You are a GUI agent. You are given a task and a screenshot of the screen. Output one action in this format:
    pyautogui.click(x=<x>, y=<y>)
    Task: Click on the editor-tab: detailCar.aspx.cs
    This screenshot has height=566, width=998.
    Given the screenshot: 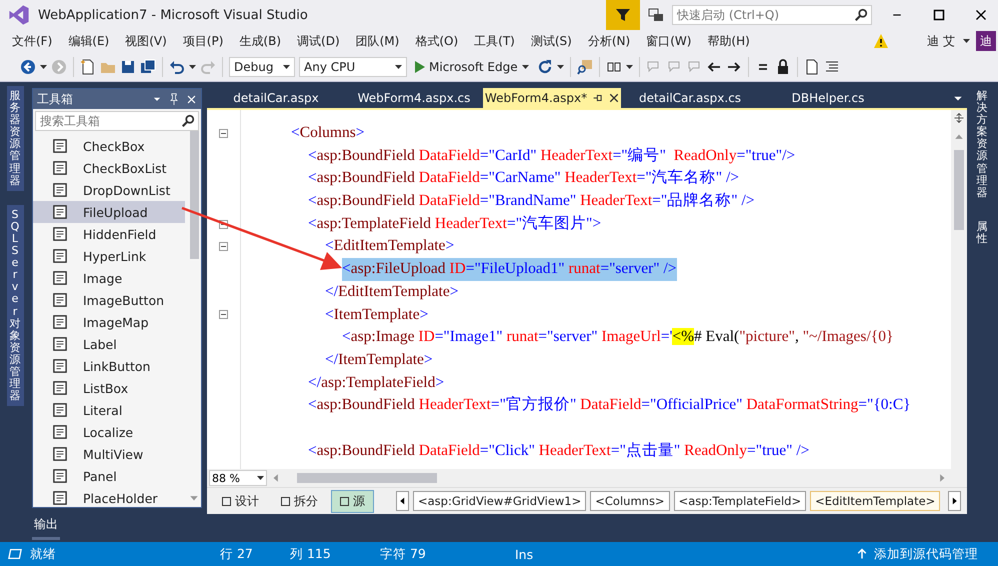 What is the action you would take?
    pyautogui.click(x=690, y=98)
    